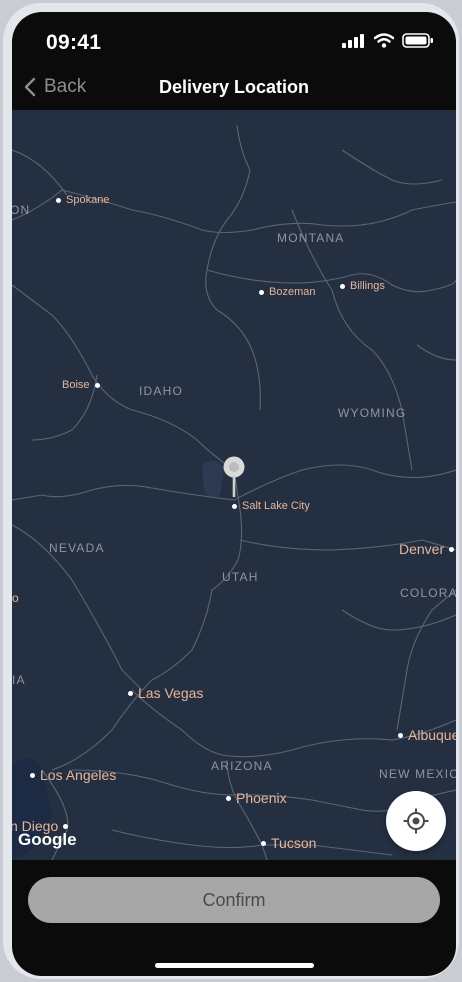  Describe the element at coordinates (21, 210) in the screenshot. I see `state-label-on: ON` at that location.